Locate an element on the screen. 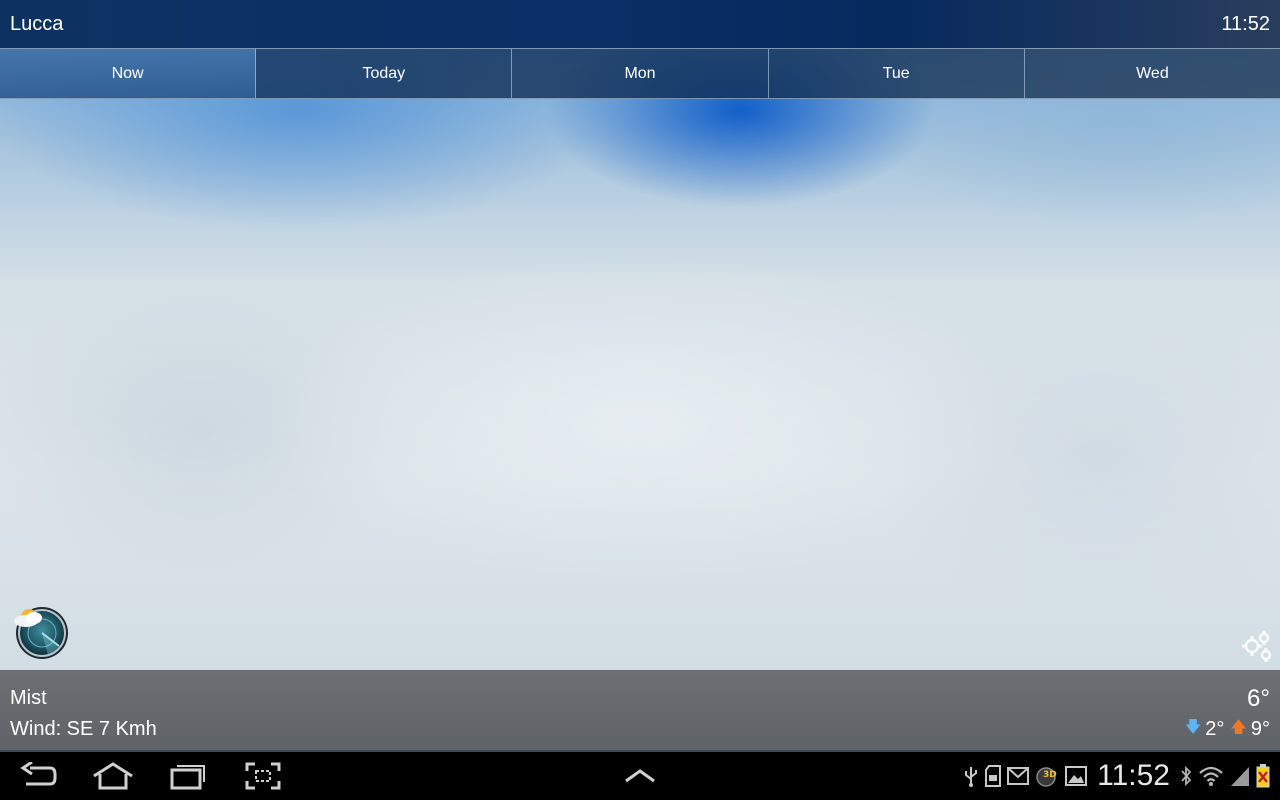 The width and height of the screenshot is (1280, 800). gmail-icon is located at coordinates (1018, 776).